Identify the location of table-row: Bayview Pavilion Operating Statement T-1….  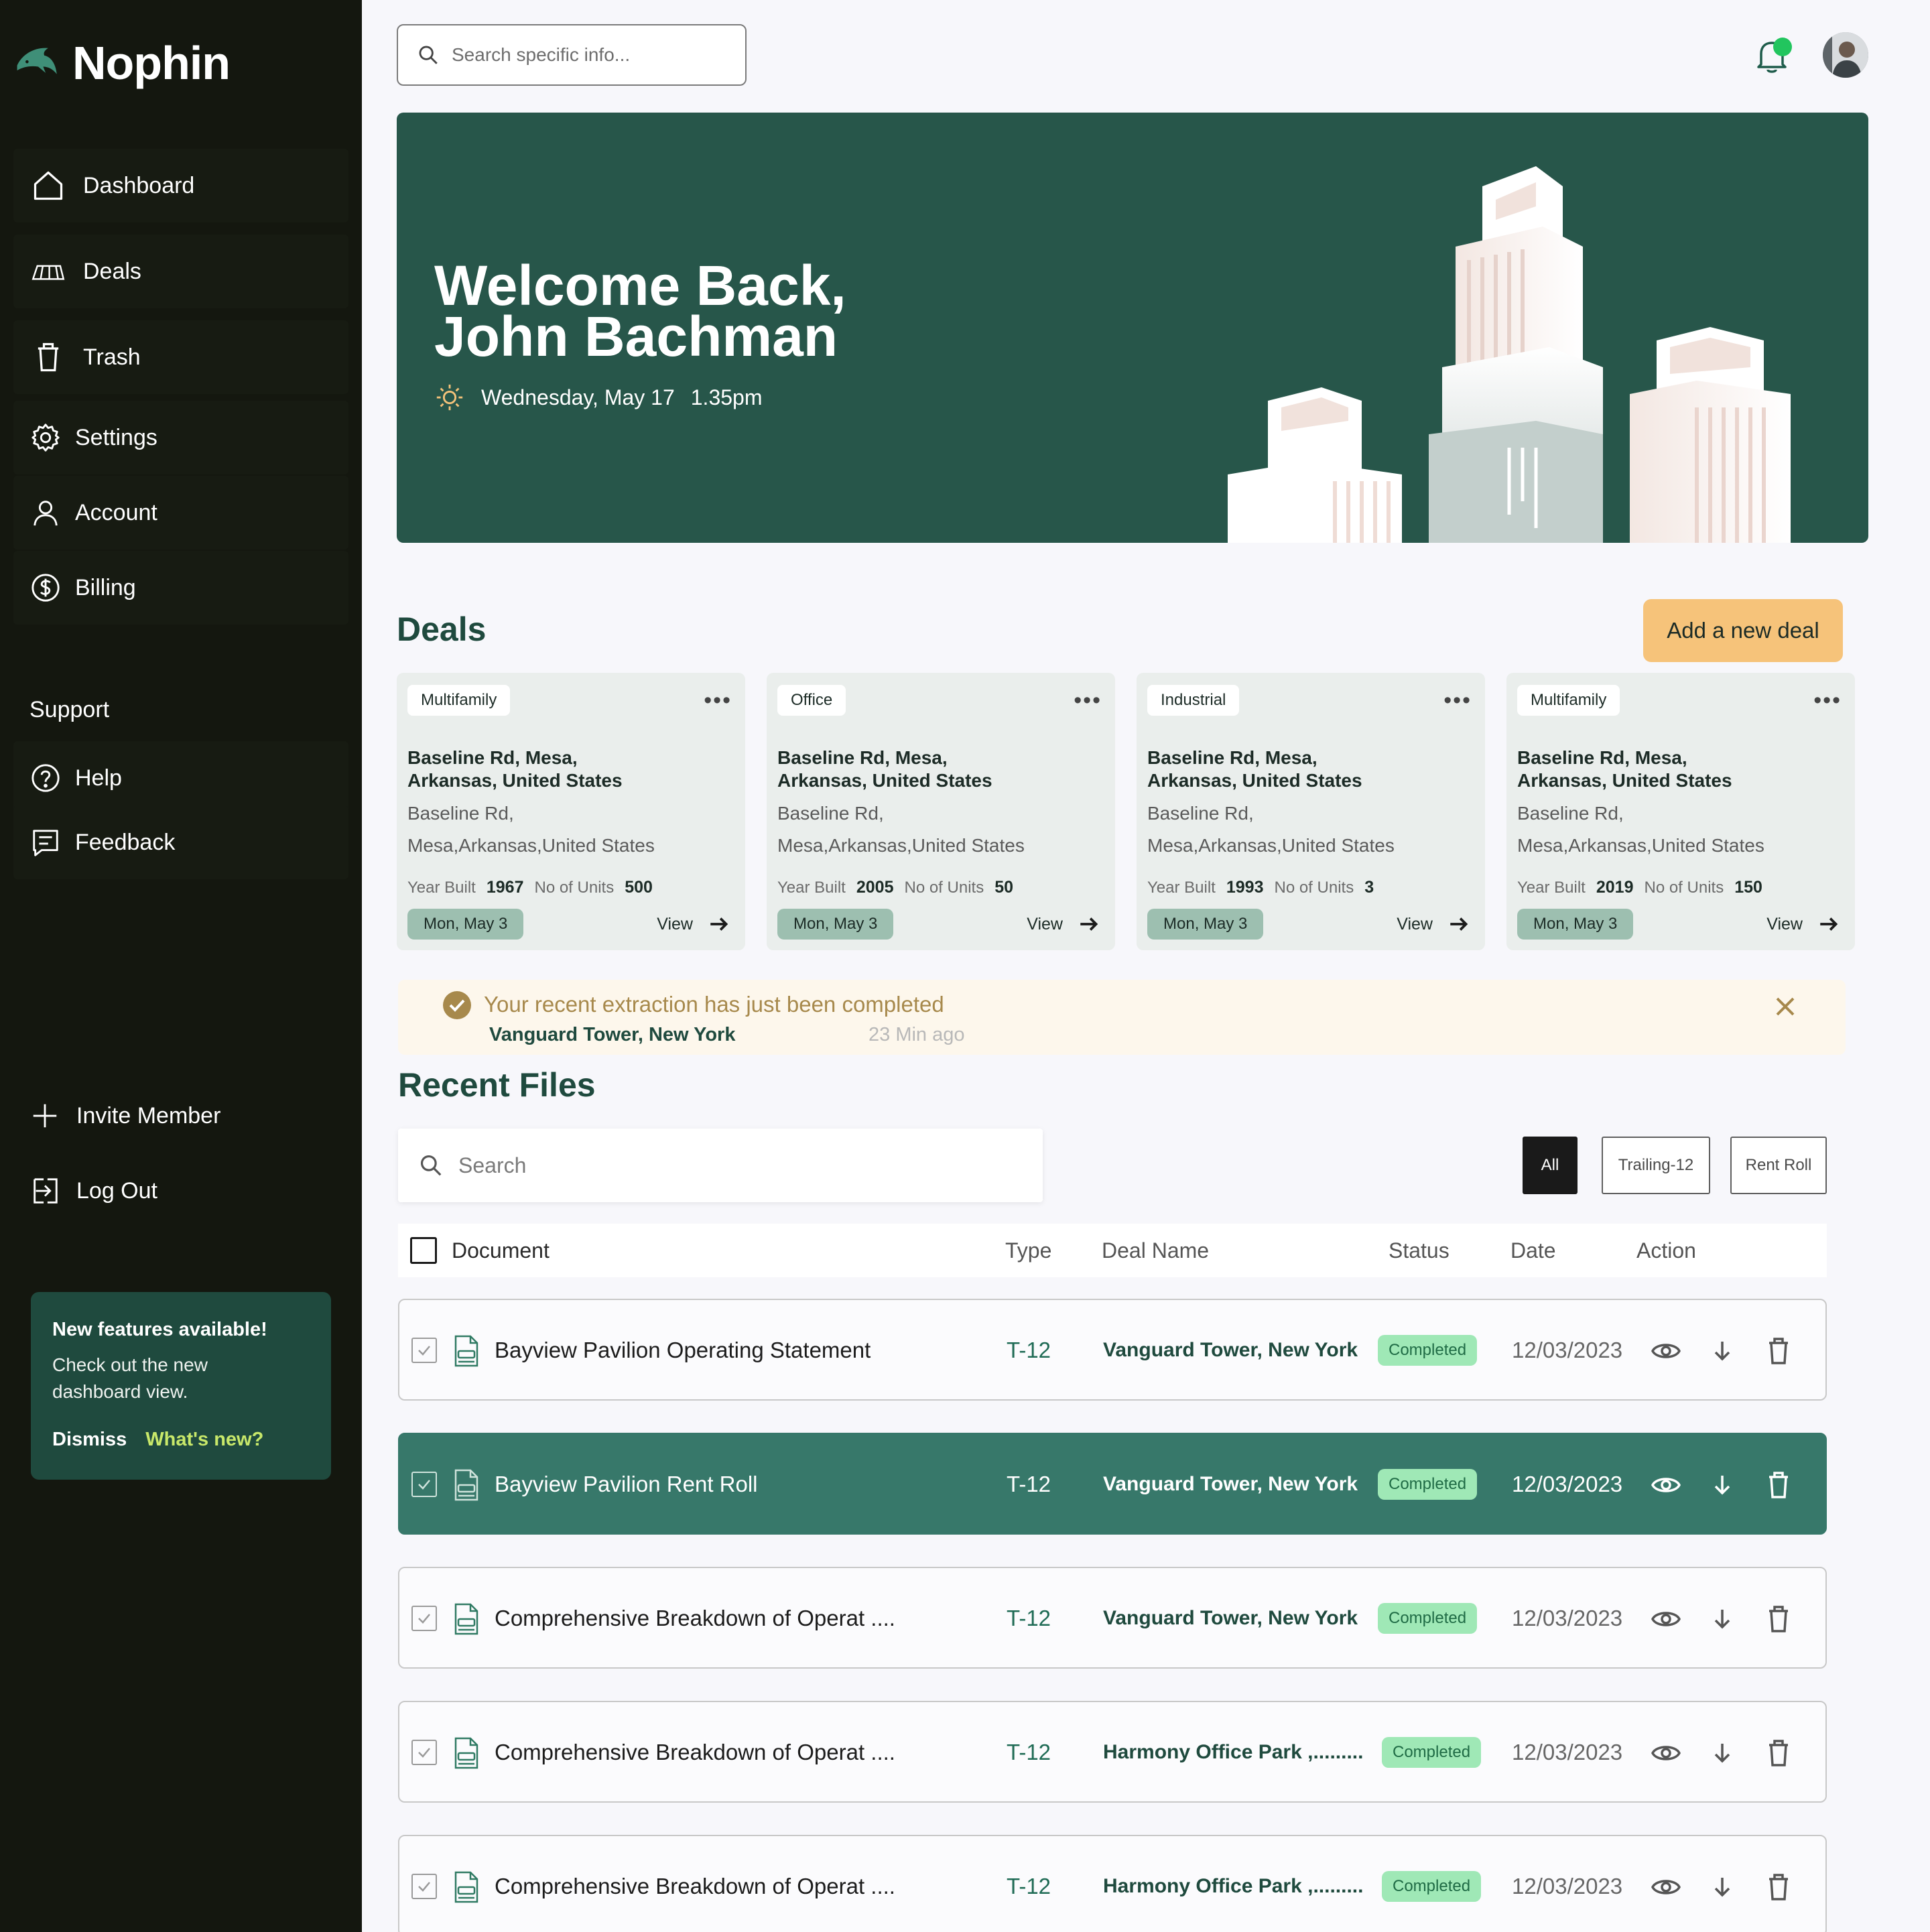
(1112, 1350).